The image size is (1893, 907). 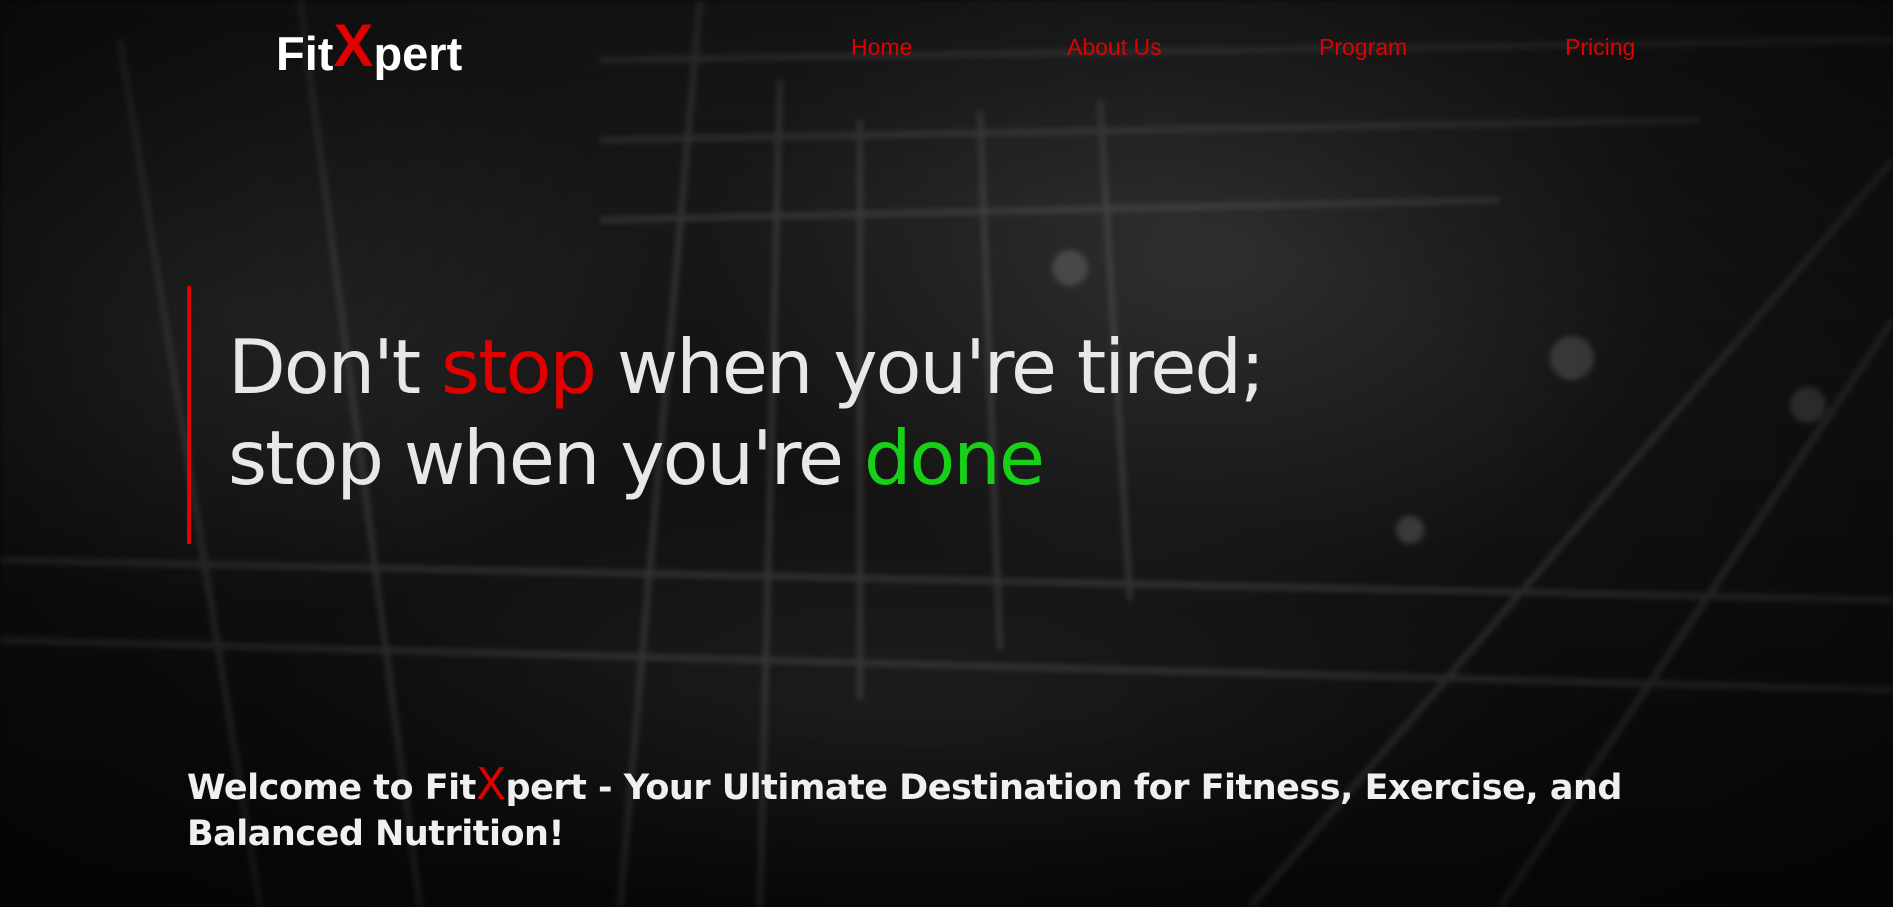 I want to click on headline-line1-start: Don't, so click(x=335, y=367).